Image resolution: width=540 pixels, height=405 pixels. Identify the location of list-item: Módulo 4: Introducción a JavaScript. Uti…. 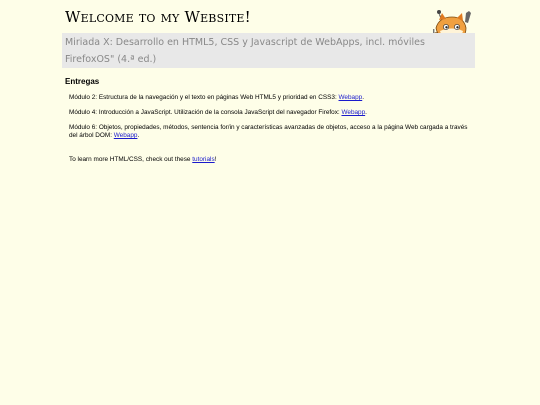
(271, 113).